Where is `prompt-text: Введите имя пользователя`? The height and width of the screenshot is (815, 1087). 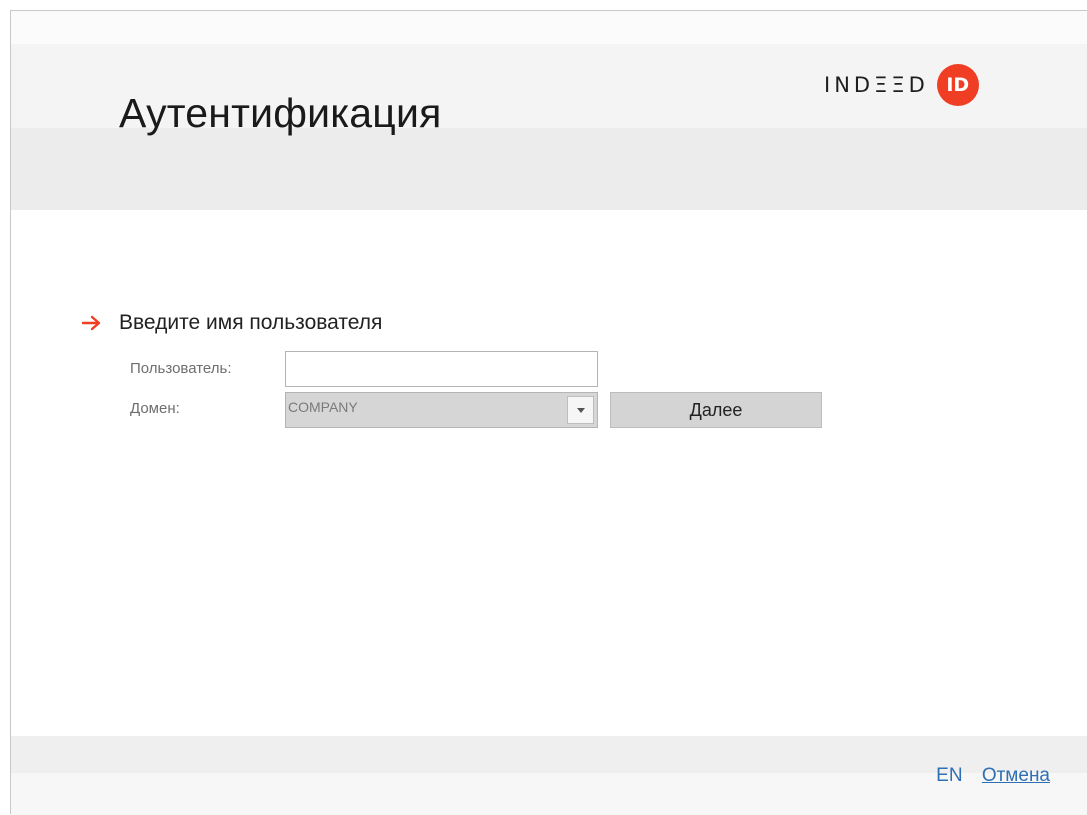
prompt-text: Введите имя пользователя is located at coordinates (251, 322).